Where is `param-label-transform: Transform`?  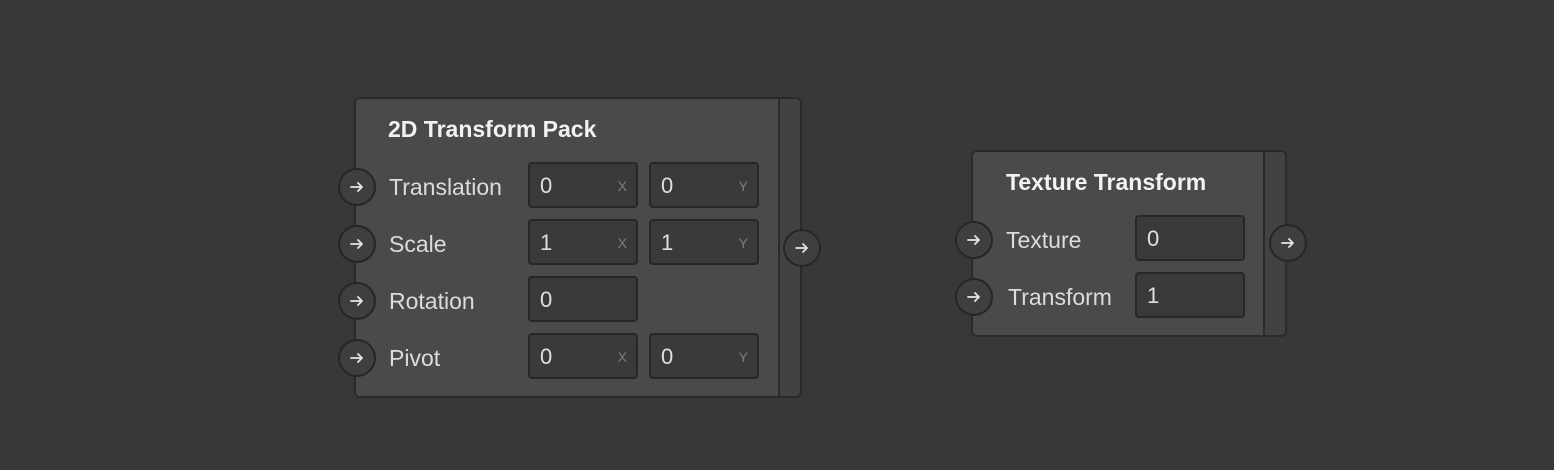
param-label-transform: Transform is located at coordinates (1060, 297).